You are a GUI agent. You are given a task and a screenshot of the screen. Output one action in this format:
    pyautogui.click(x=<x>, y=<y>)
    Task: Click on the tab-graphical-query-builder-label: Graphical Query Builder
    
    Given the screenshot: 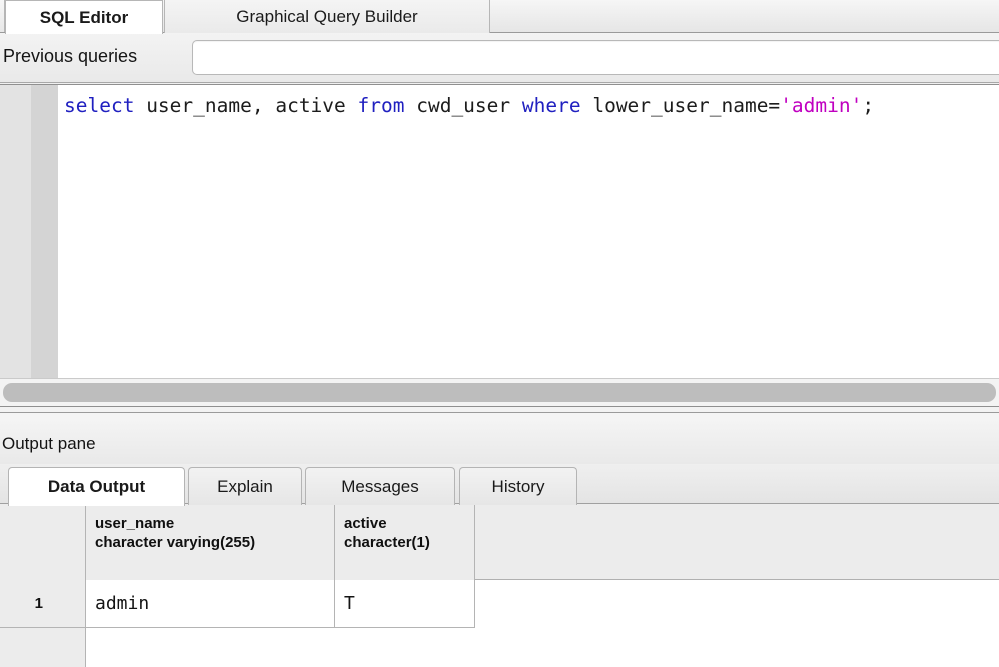 What is the action you would take?
    pyautogui.click(x=327, y=16)
    